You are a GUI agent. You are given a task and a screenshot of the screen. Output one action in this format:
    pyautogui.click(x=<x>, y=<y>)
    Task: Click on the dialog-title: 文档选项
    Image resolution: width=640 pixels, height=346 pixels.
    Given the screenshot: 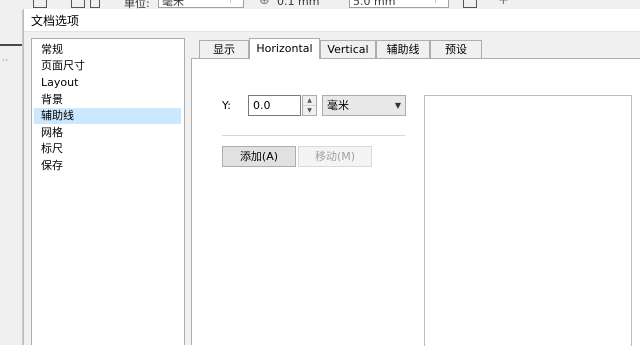 What is the action you would take?
    pyautogui.click(x=55, y=21)
    